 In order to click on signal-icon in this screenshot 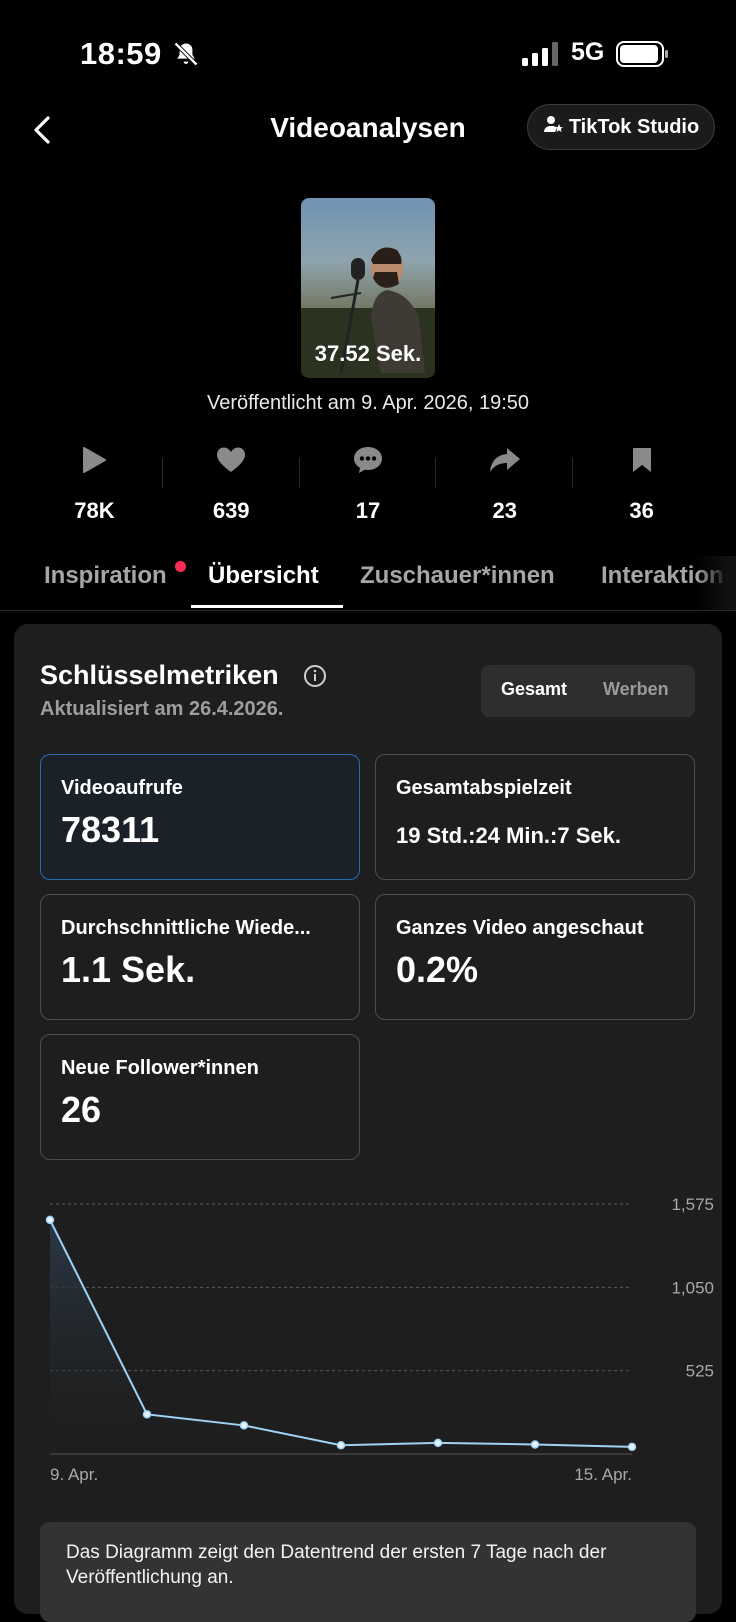, I will do `click(541, 56)`.